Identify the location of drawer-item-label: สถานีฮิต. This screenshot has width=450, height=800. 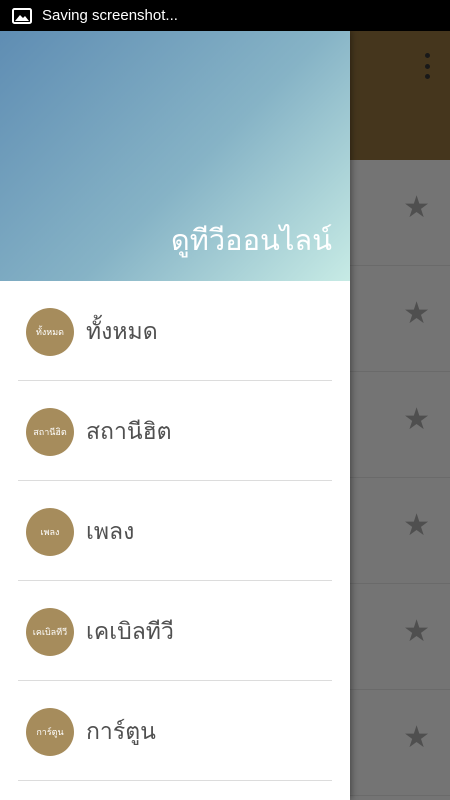
(129, 432).